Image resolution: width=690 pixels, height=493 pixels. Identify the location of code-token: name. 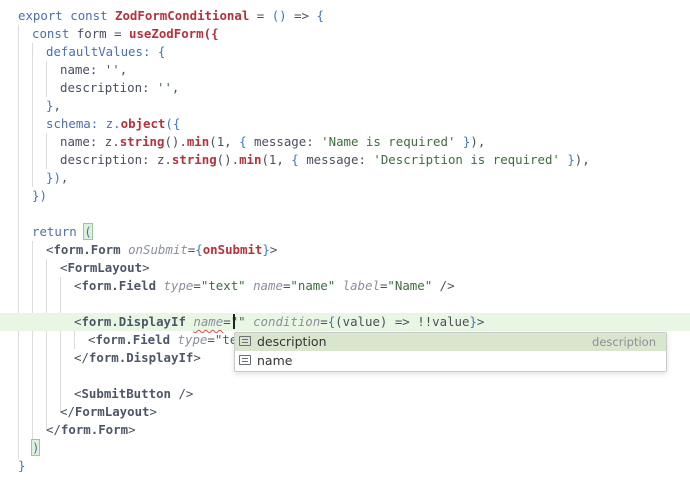
(268, 285).